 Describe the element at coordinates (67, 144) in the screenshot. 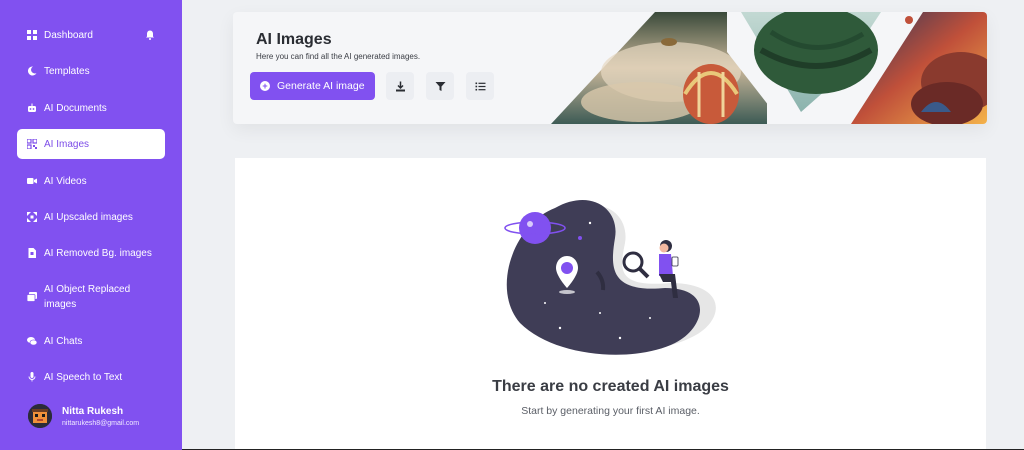

I see `sidebar-item-label: AI Images` at that location.